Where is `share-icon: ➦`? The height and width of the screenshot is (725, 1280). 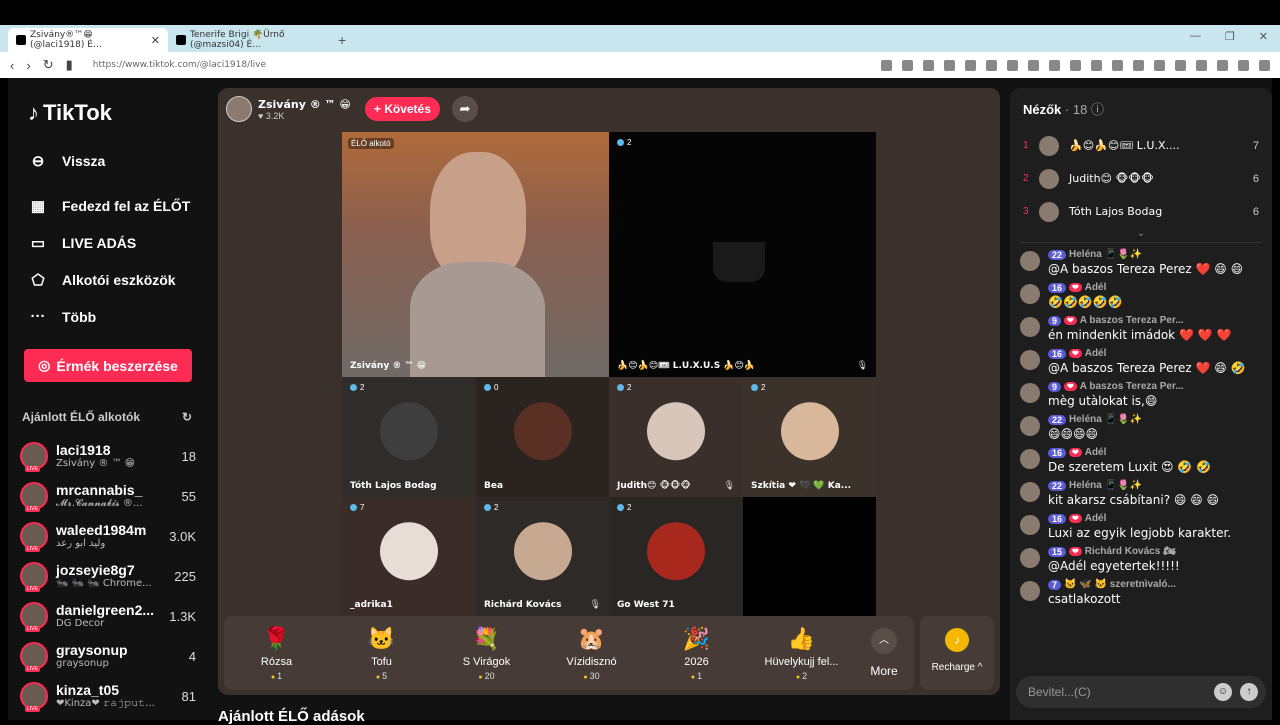
share-icon: ➦ is located at coordinates (464, 109).